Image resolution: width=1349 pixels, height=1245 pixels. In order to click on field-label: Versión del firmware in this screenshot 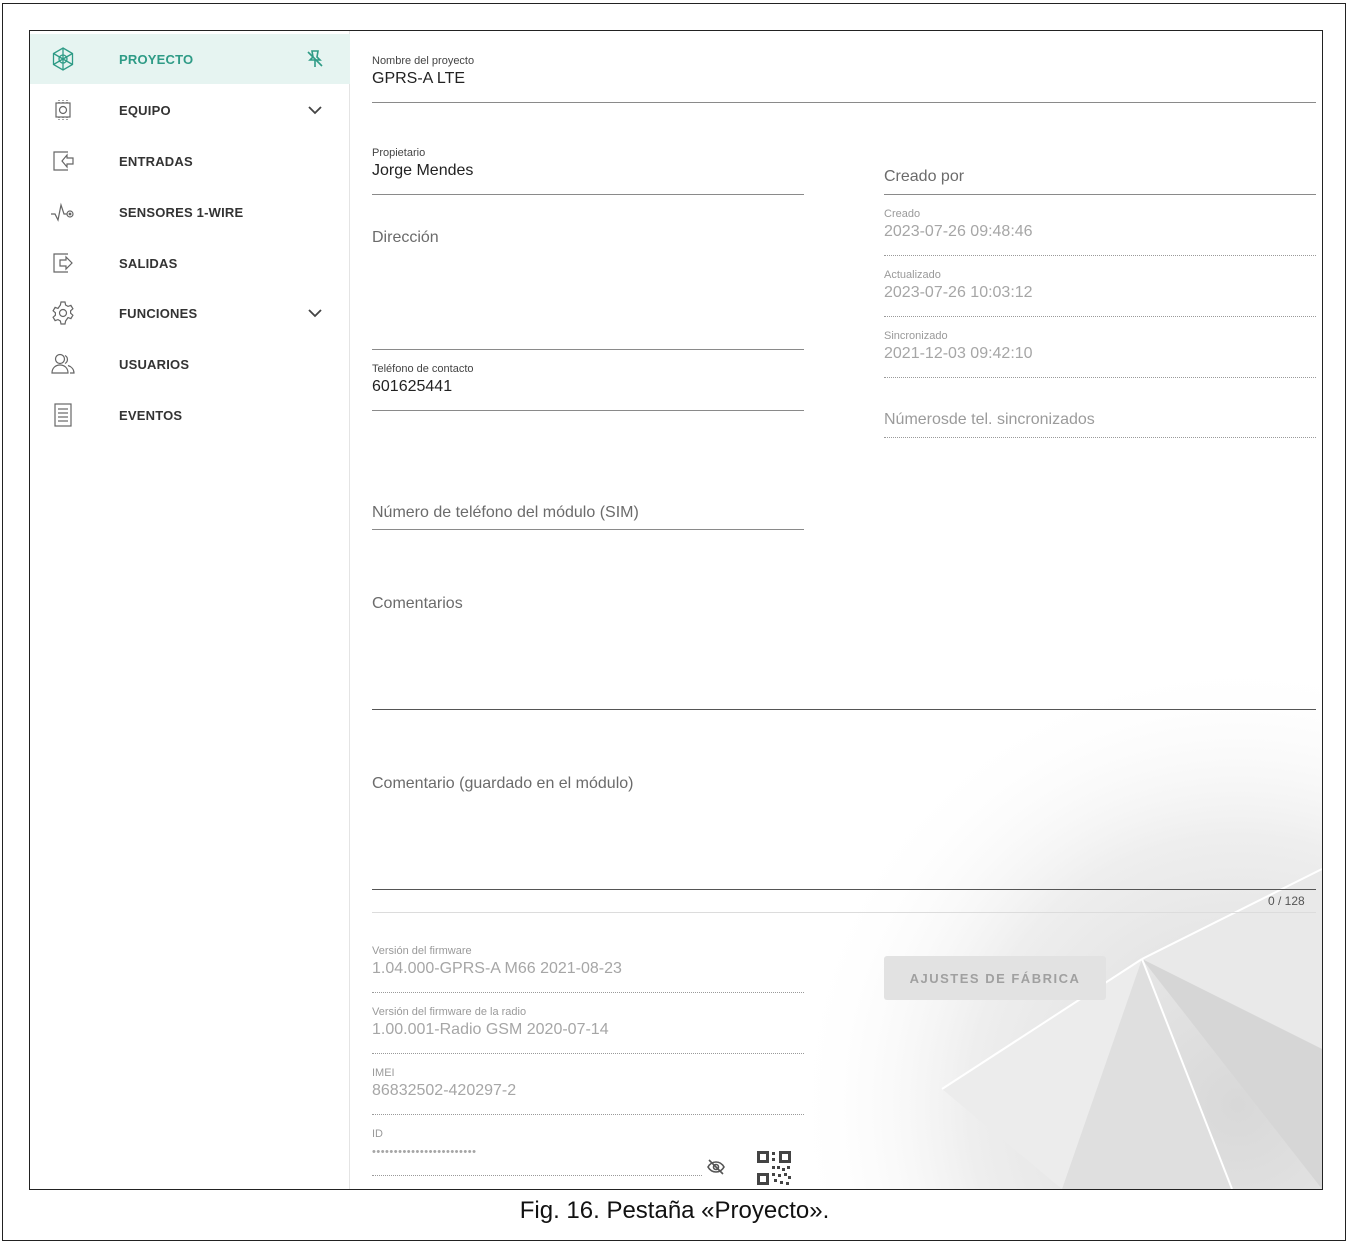, I will do `click(422, 951)`.